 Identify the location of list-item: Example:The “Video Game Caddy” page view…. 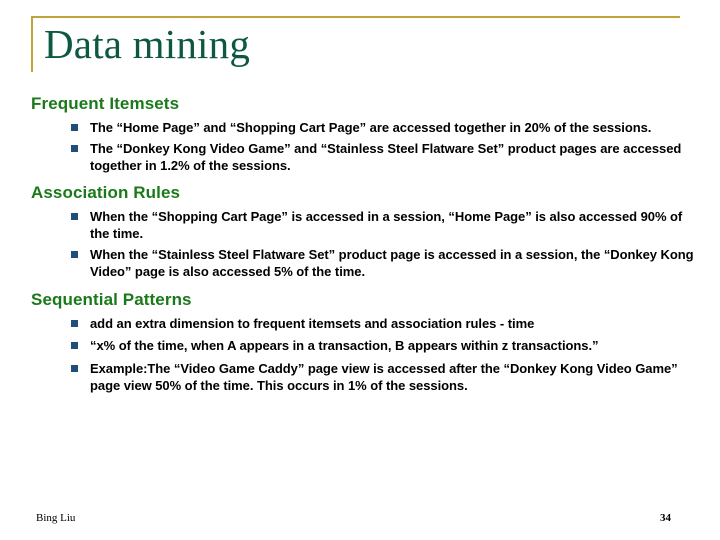
(367, 377).